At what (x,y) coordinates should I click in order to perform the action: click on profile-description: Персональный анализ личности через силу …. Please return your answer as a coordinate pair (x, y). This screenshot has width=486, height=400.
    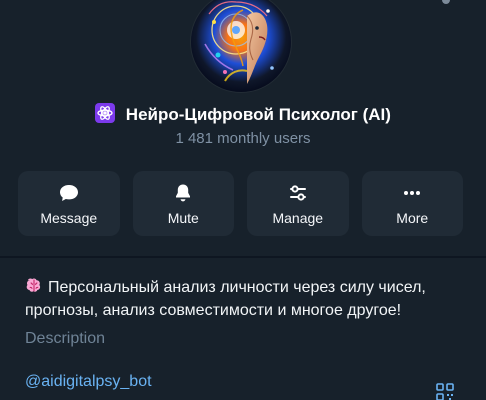
    Looking at the image, I should click on (243, 299).